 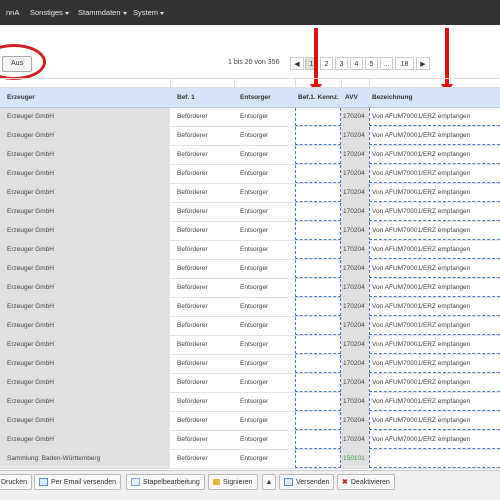 What do you see at coordinates (392, 98) in the screenshot?
I see `column-header-bezeichnung: Bezeichnung` at bounding box center [392, 98].